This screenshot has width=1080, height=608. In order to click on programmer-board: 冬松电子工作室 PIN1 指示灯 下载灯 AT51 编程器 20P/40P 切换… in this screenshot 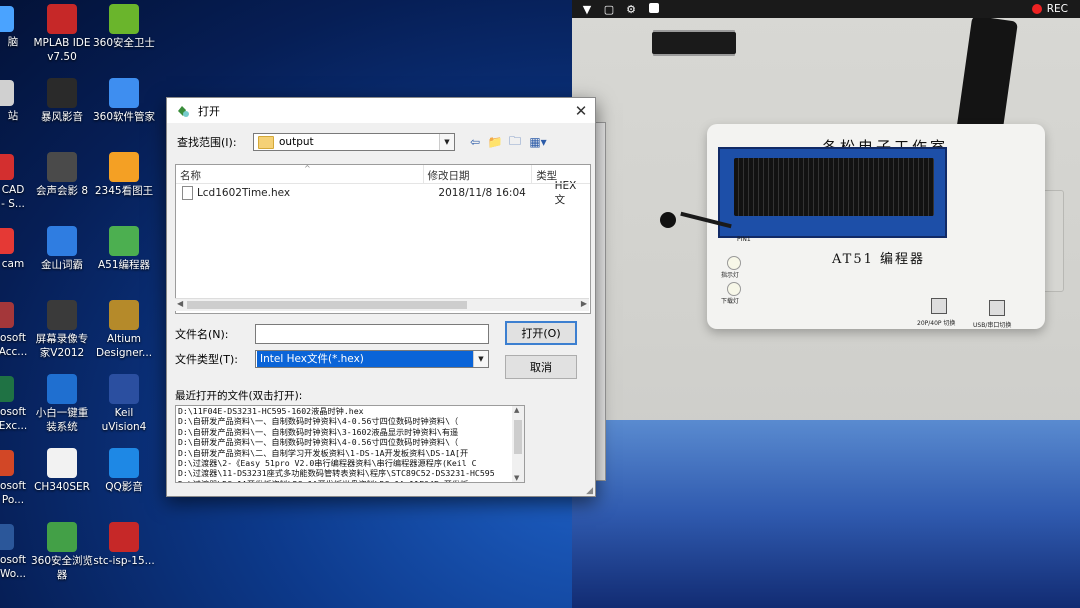, I will do `click(876, 226)`.